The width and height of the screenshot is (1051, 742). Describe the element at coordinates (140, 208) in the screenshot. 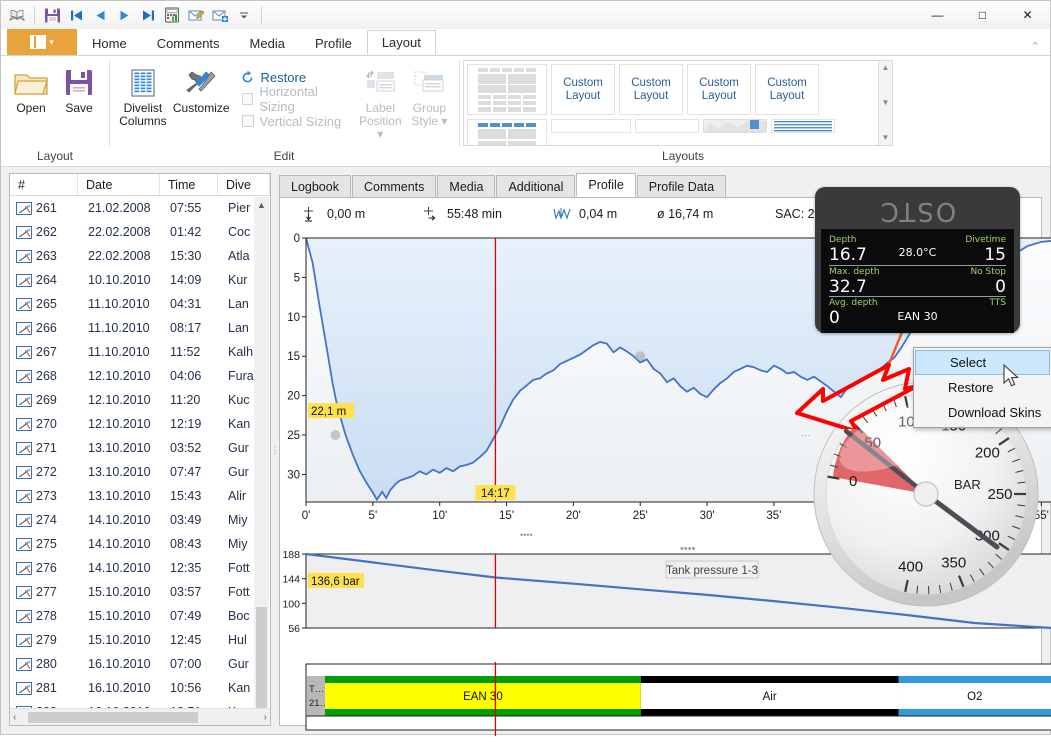

I see `table-row: 26121.02.200807:55Pier` at that location.